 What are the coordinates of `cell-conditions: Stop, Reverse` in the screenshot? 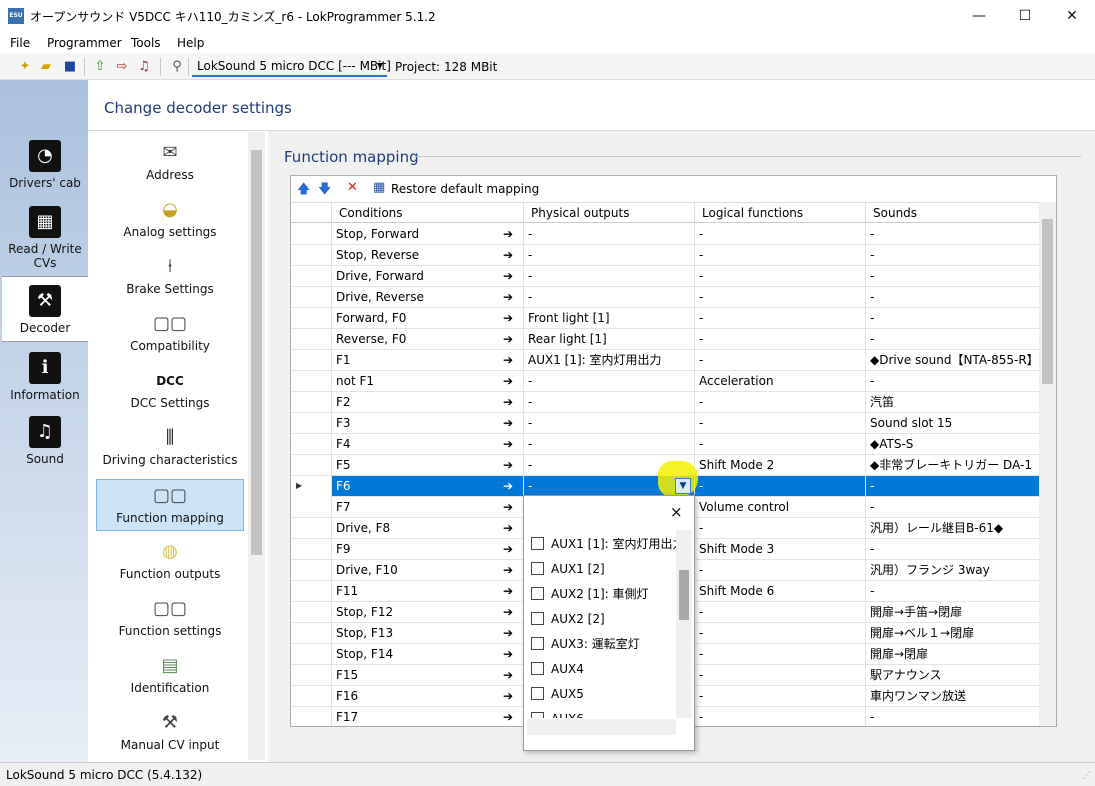 It's located at (419, 255).